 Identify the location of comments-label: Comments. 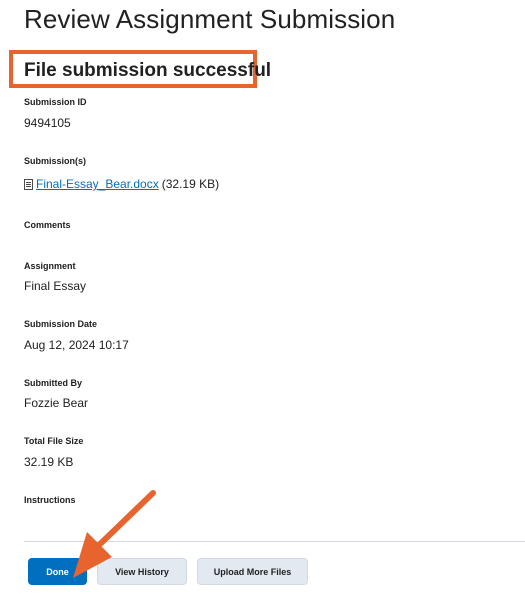
(47, 225).